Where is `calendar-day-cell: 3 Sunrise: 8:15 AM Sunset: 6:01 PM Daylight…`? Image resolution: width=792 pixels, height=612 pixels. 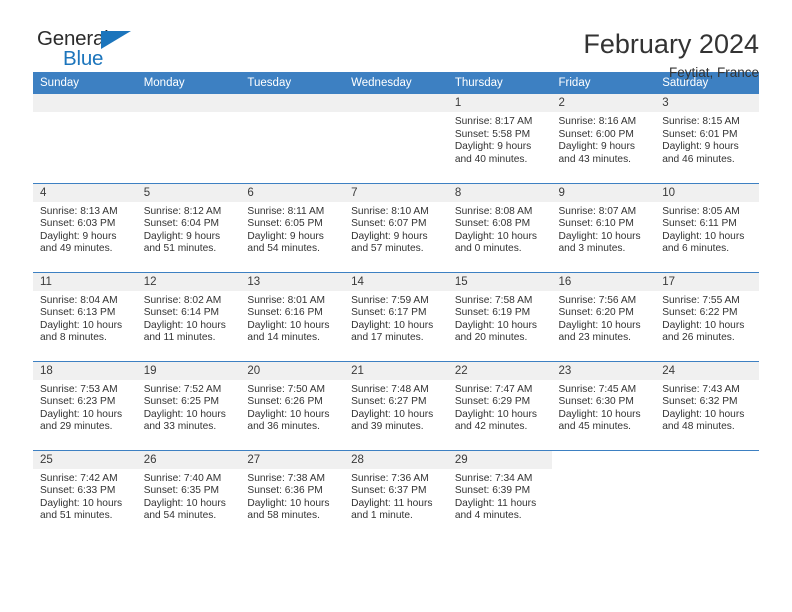
calendar-day-cell: 3 Sunrise: 8:15 AM Sunset: 6:01 PM Daylight… is located at coordinates (707, 138).